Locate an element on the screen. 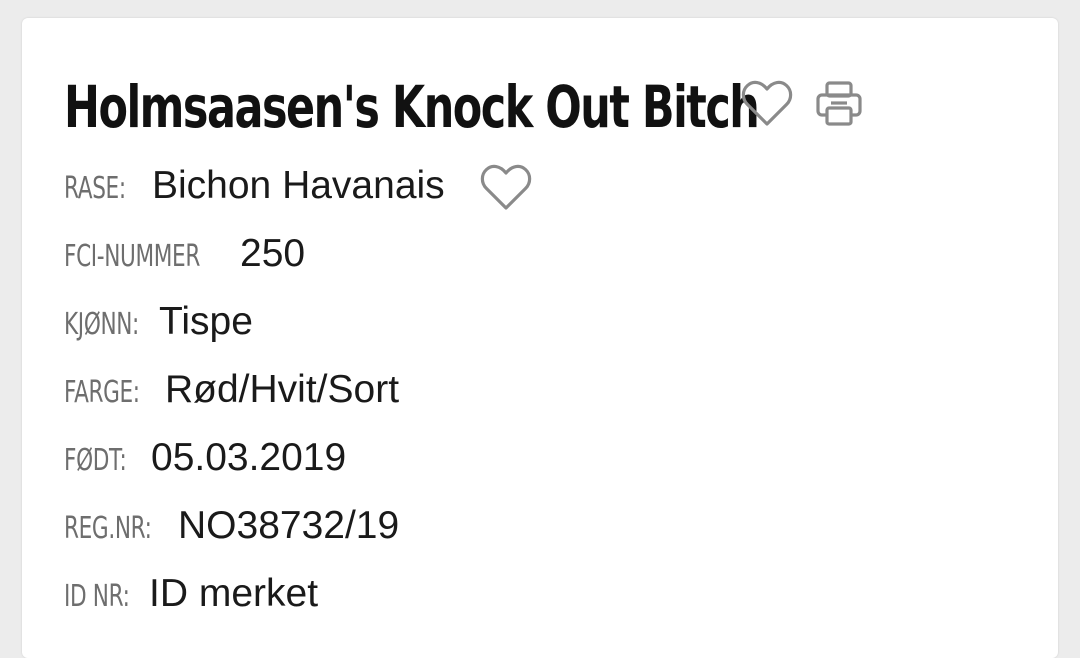 This screenshot has width=1080, height=658. breed-favorite-heart-icon is located at coordinates (506, 188).